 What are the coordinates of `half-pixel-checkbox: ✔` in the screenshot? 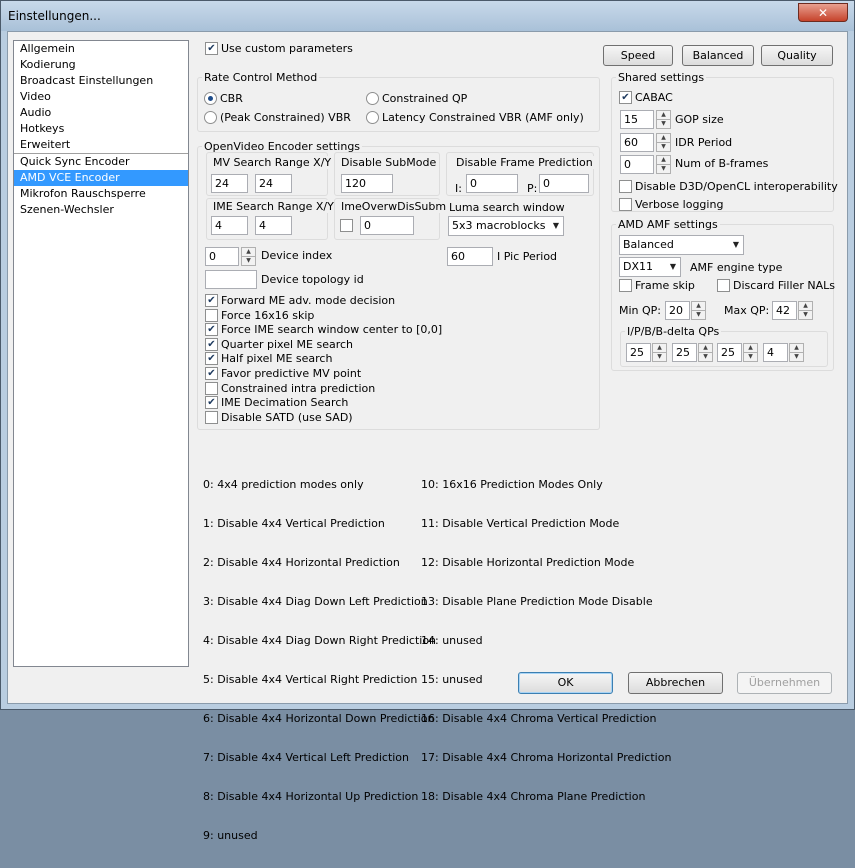 It's located at (211, 358).